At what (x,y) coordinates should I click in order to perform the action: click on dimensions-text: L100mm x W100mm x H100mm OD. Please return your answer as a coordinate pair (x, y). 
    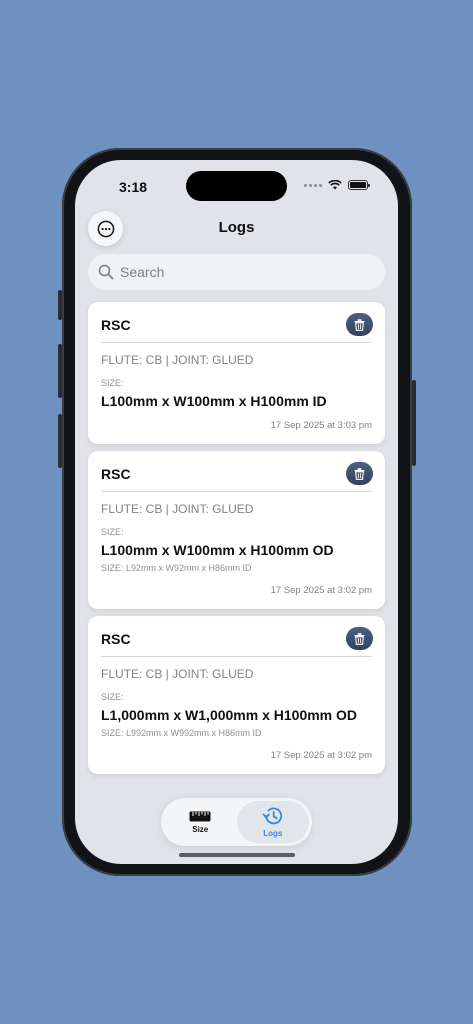
    Looking at the image, I should click on (217, 550).